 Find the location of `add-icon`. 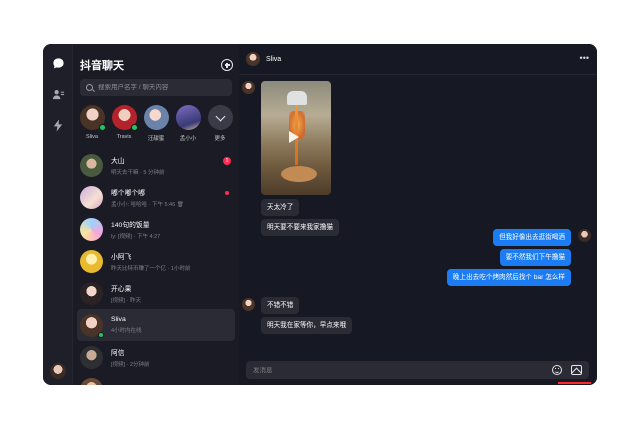

add-icon is located at coordinates (227, 65).